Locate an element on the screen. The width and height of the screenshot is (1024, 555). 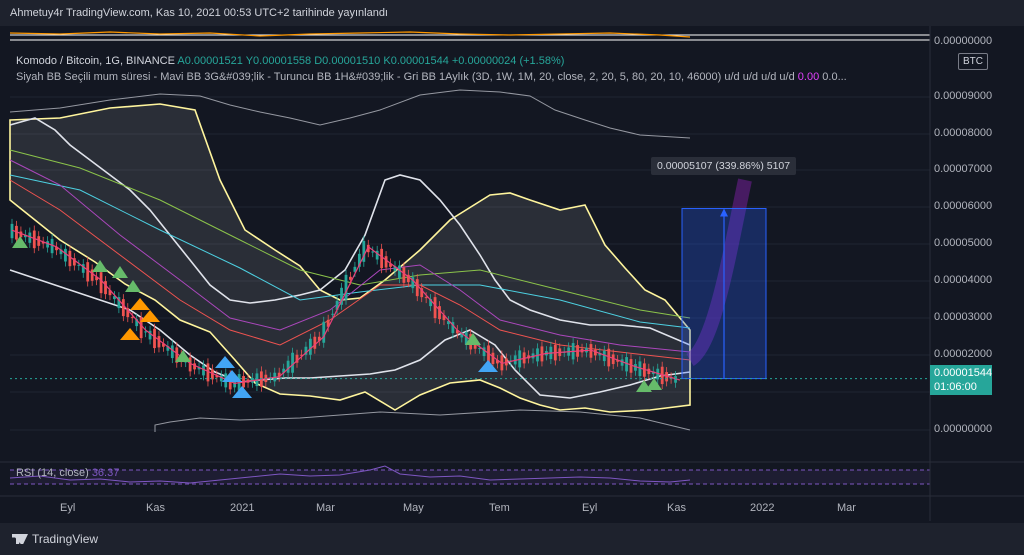
close-value: K0.00001544 is located at coordinates (416, 61).